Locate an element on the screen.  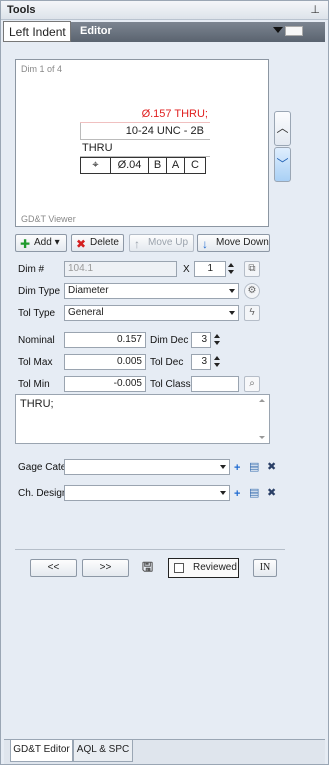
dim-no-field: 104.1 is located at coordinates (120, 269).